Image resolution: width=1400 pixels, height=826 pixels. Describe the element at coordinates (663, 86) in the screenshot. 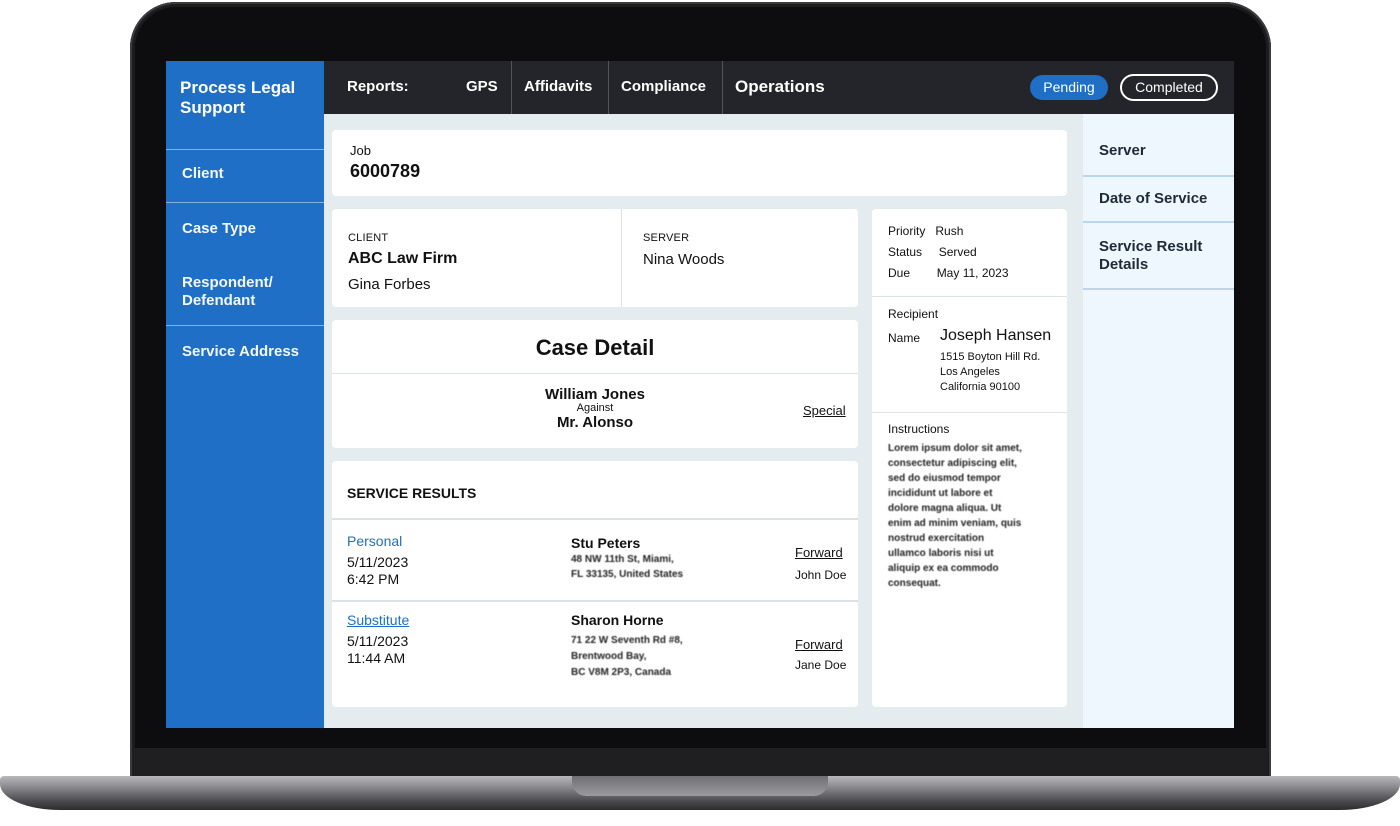

I see `tab-compliance: Compliance` at that location.